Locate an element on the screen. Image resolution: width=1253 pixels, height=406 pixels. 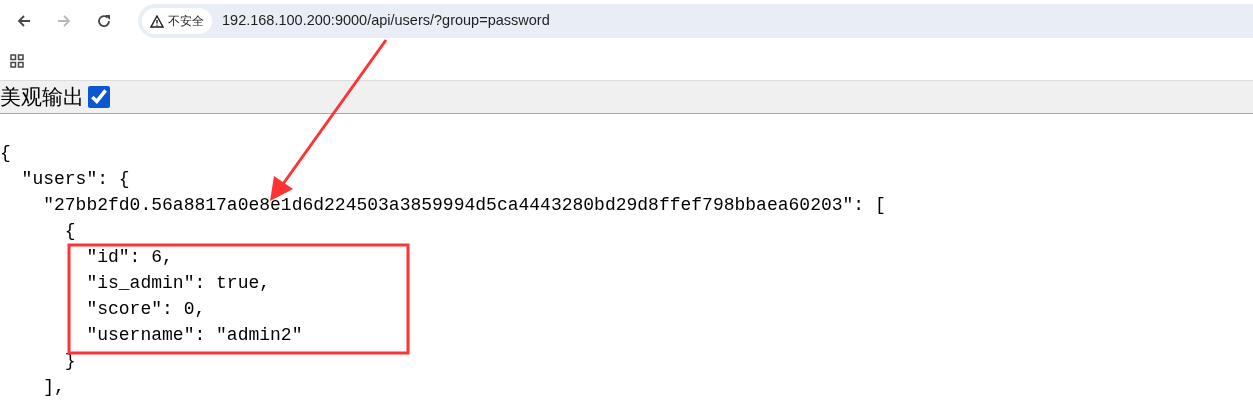
security-chip: 不安全 is located at coordinates (177, 21).